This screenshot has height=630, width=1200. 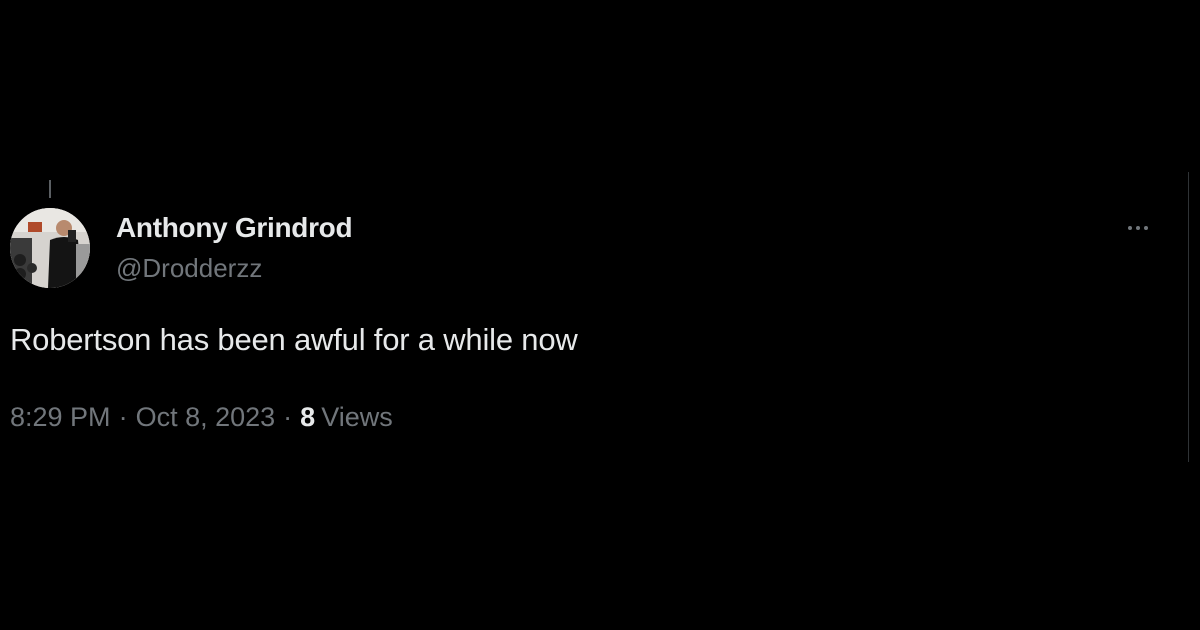 I want to click on more-options-button, so click(x=1138, y=228).